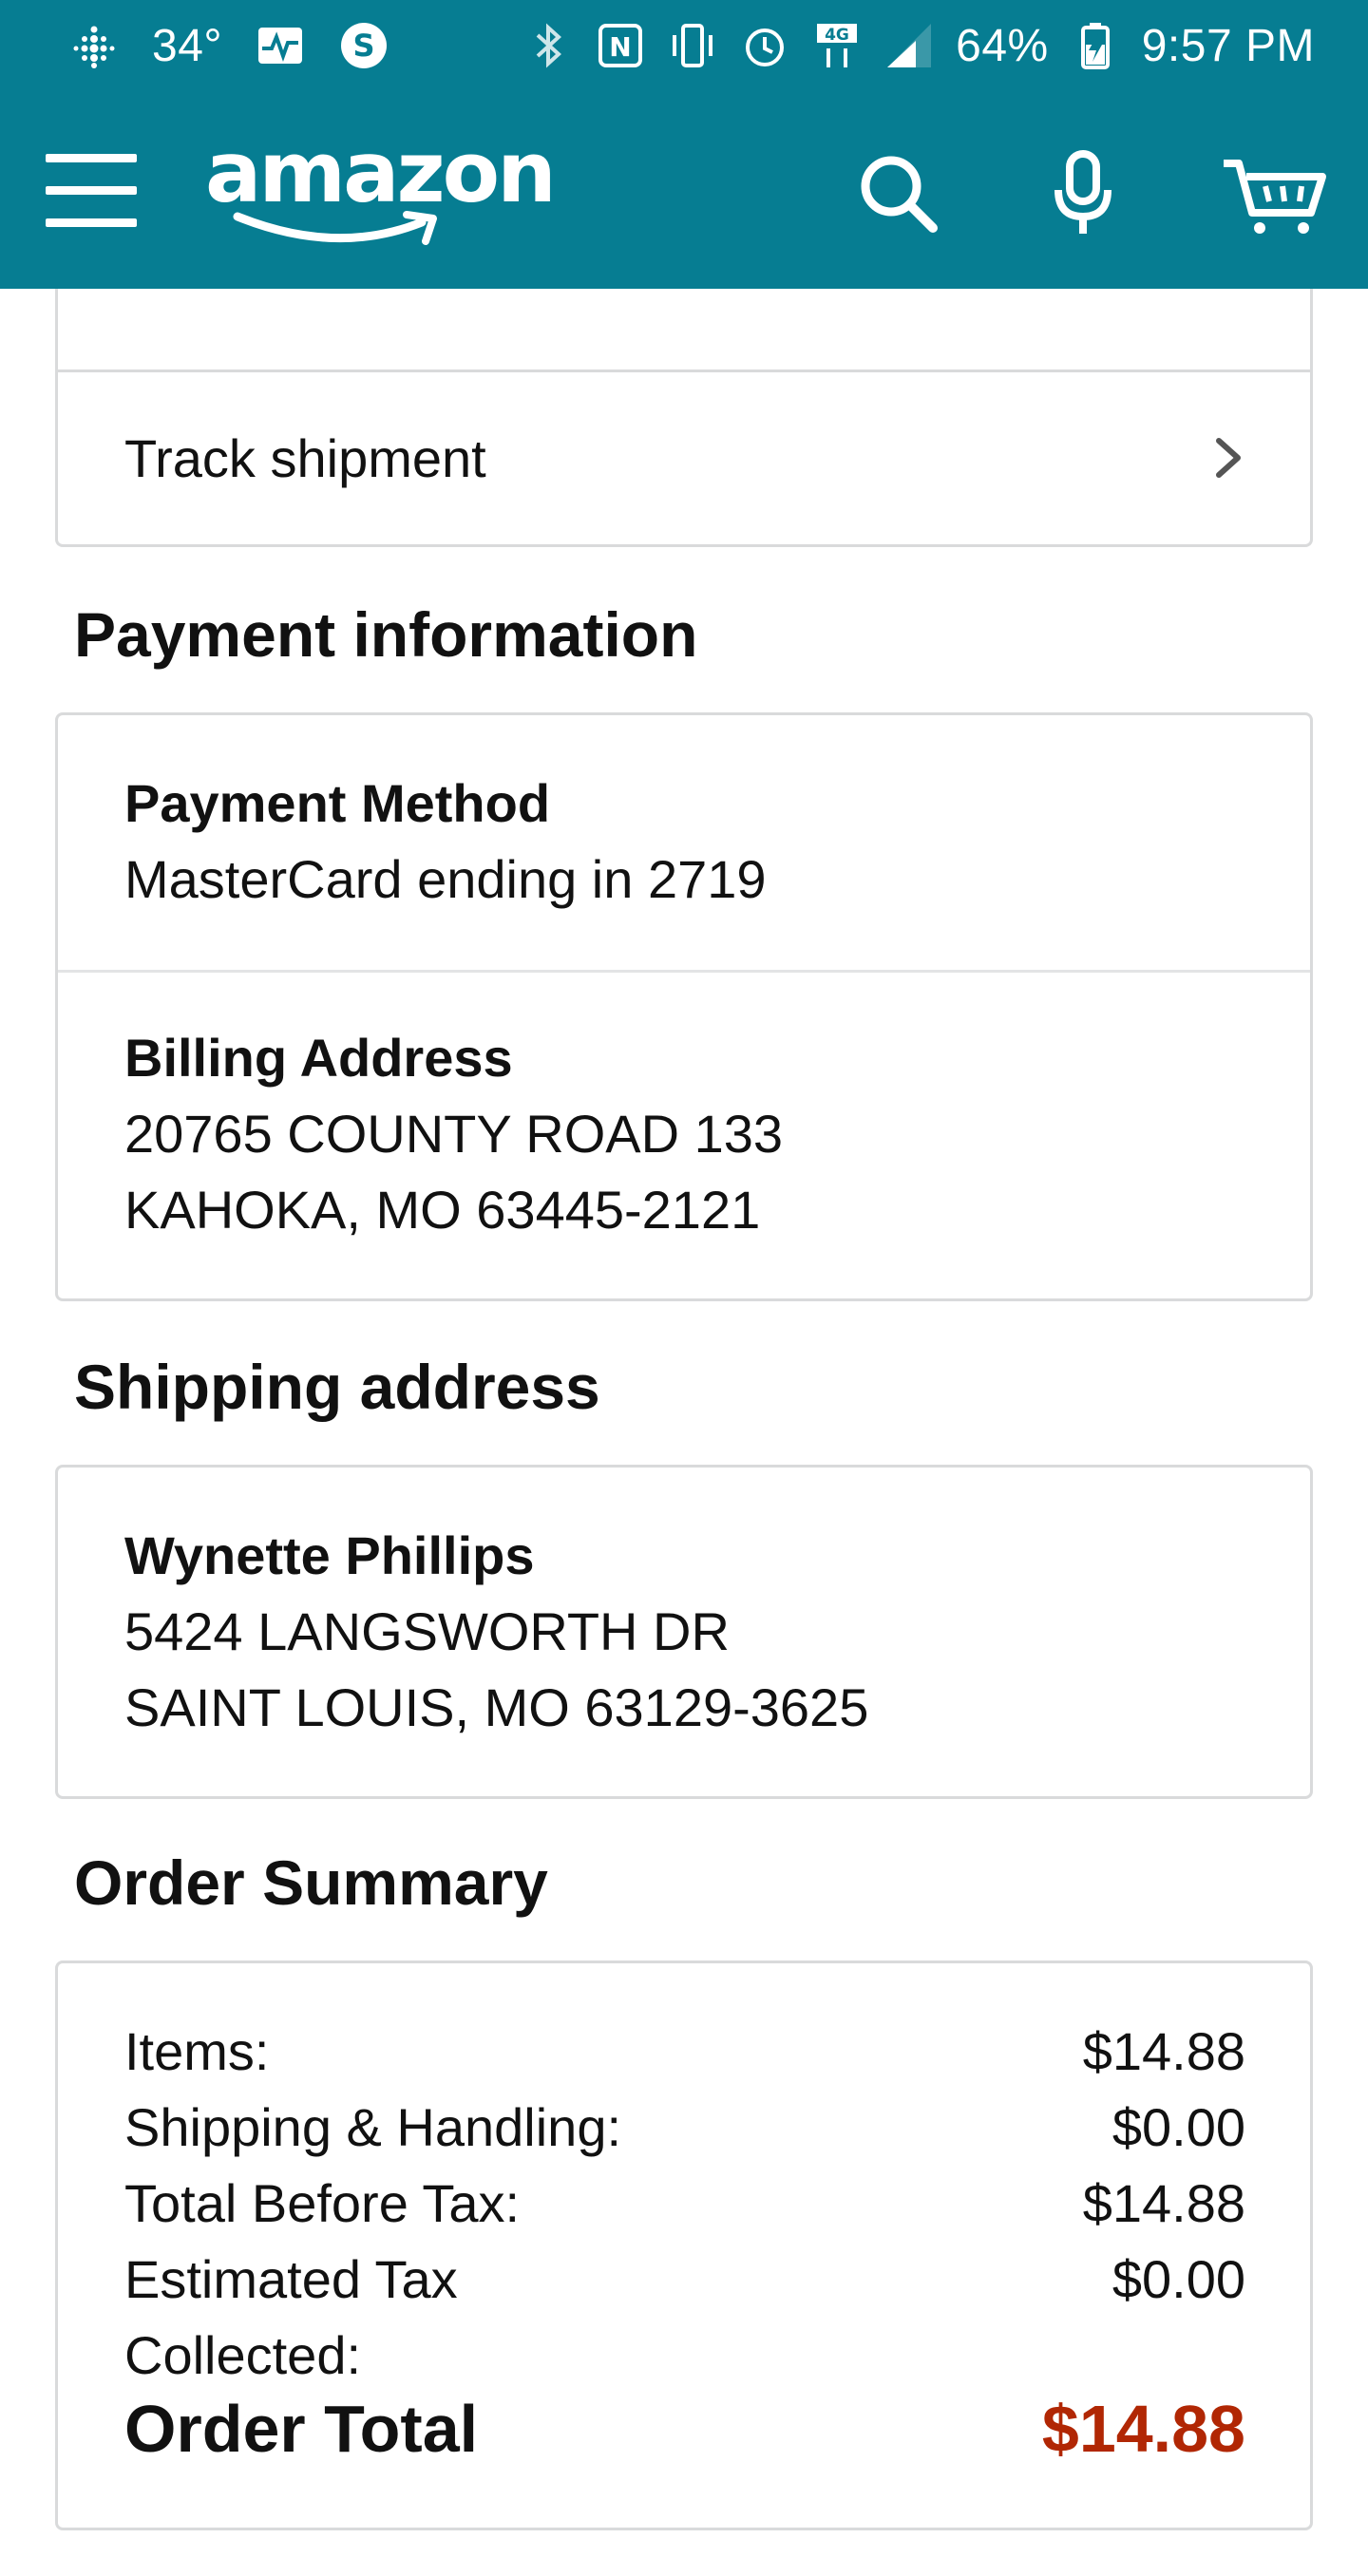 This screenshot has height=2576, width=1368. What do you see at coordinates (1083, 191) in the screenshot?
I see `microphone-icon` at bounding box center [1083, 191].